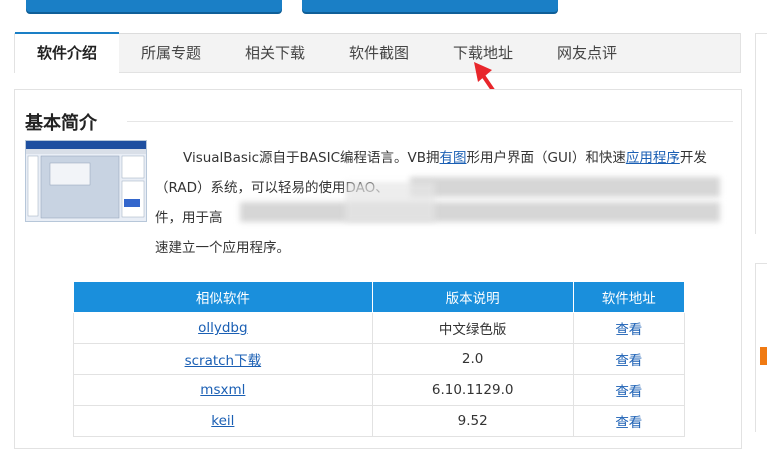  Describe the element at coordinates (453, 158) in the screenshot. I see `desc-link-graphic: 有图` at that location.